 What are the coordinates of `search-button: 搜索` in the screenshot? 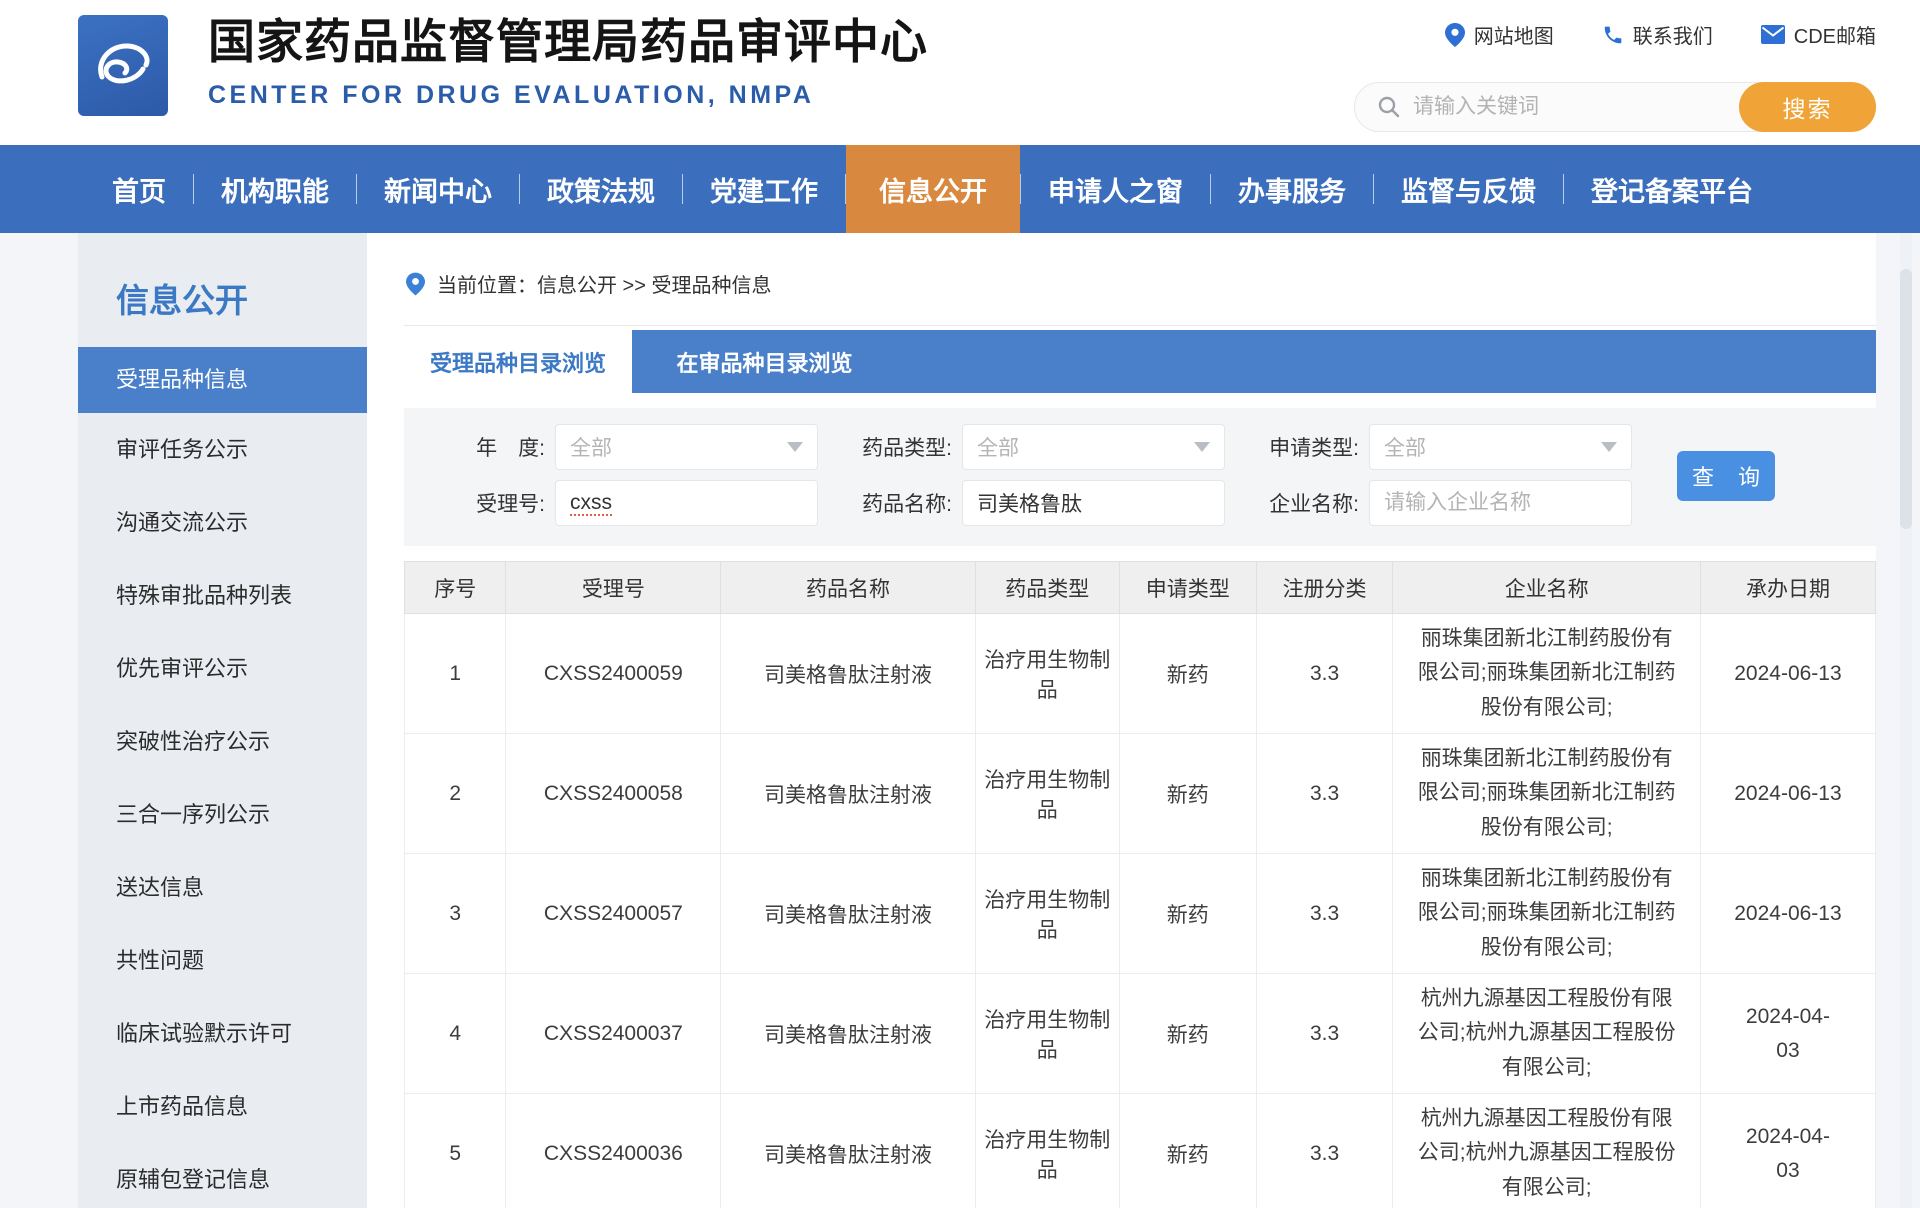 It's located at (1807, 107).